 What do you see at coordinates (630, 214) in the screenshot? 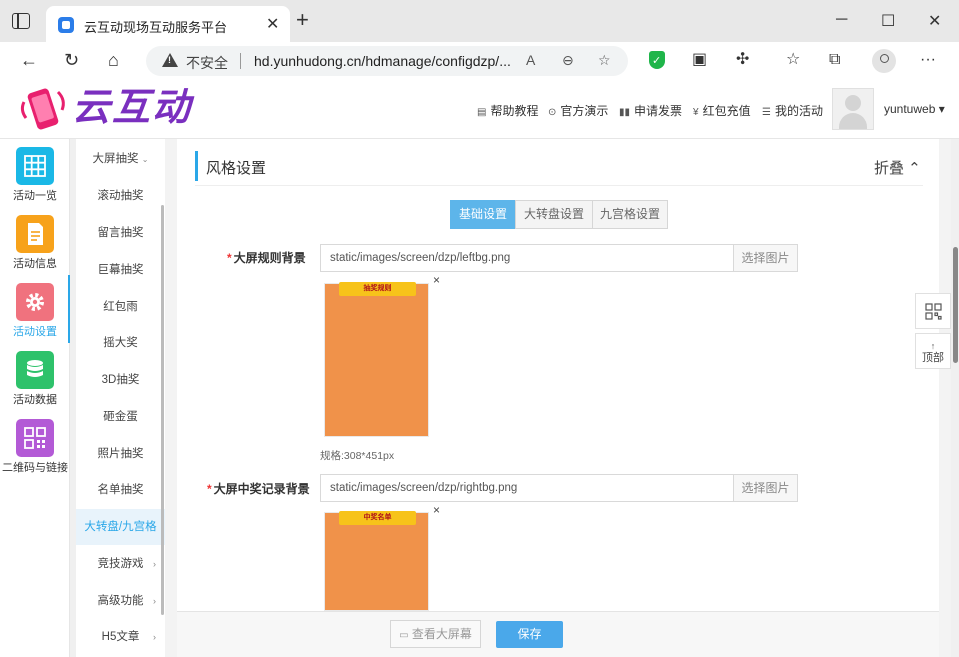
I see `tab-grid-settings: 九宫格设置` at bounding box center [630, 214].